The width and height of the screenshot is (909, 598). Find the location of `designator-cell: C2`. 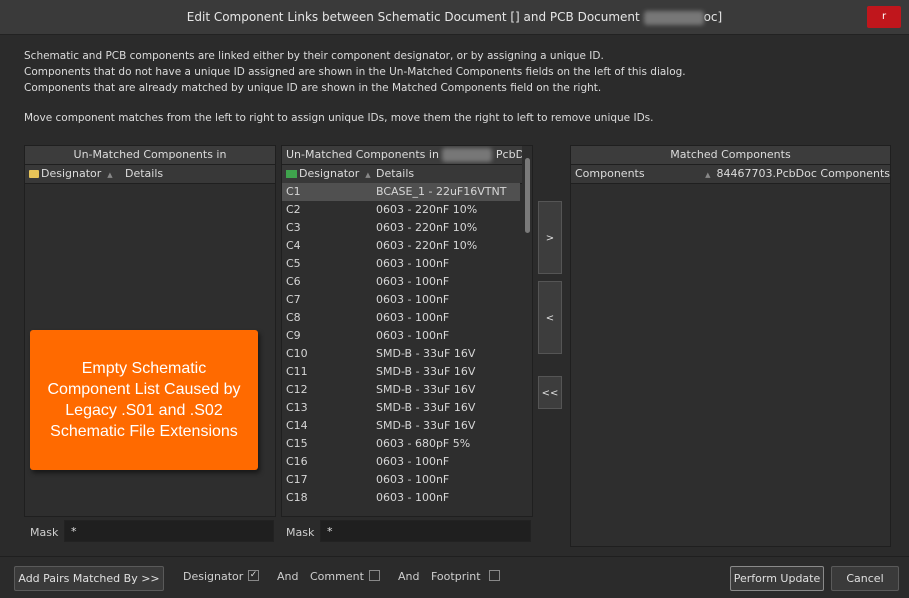

designator-cell: C2 is located at coordinates (293, 209).